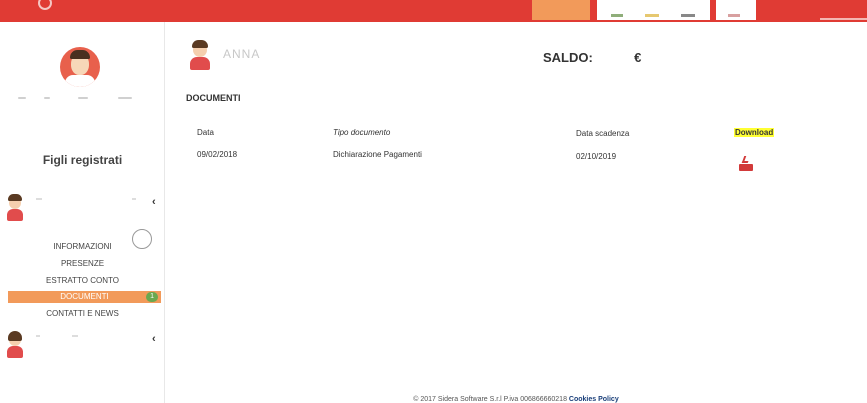 The width and height of the screenshot is (867, 403). I want to click on cell-data-scadenza: 02/10/2019, so click(596, 156).